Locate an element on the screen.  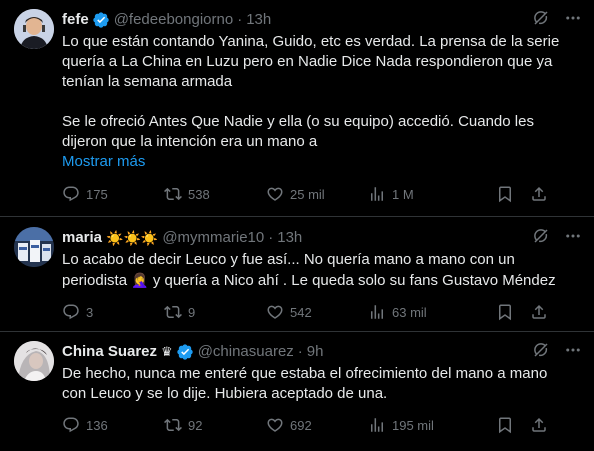
retweet-count: 92 is located at coordinates (195, 425).